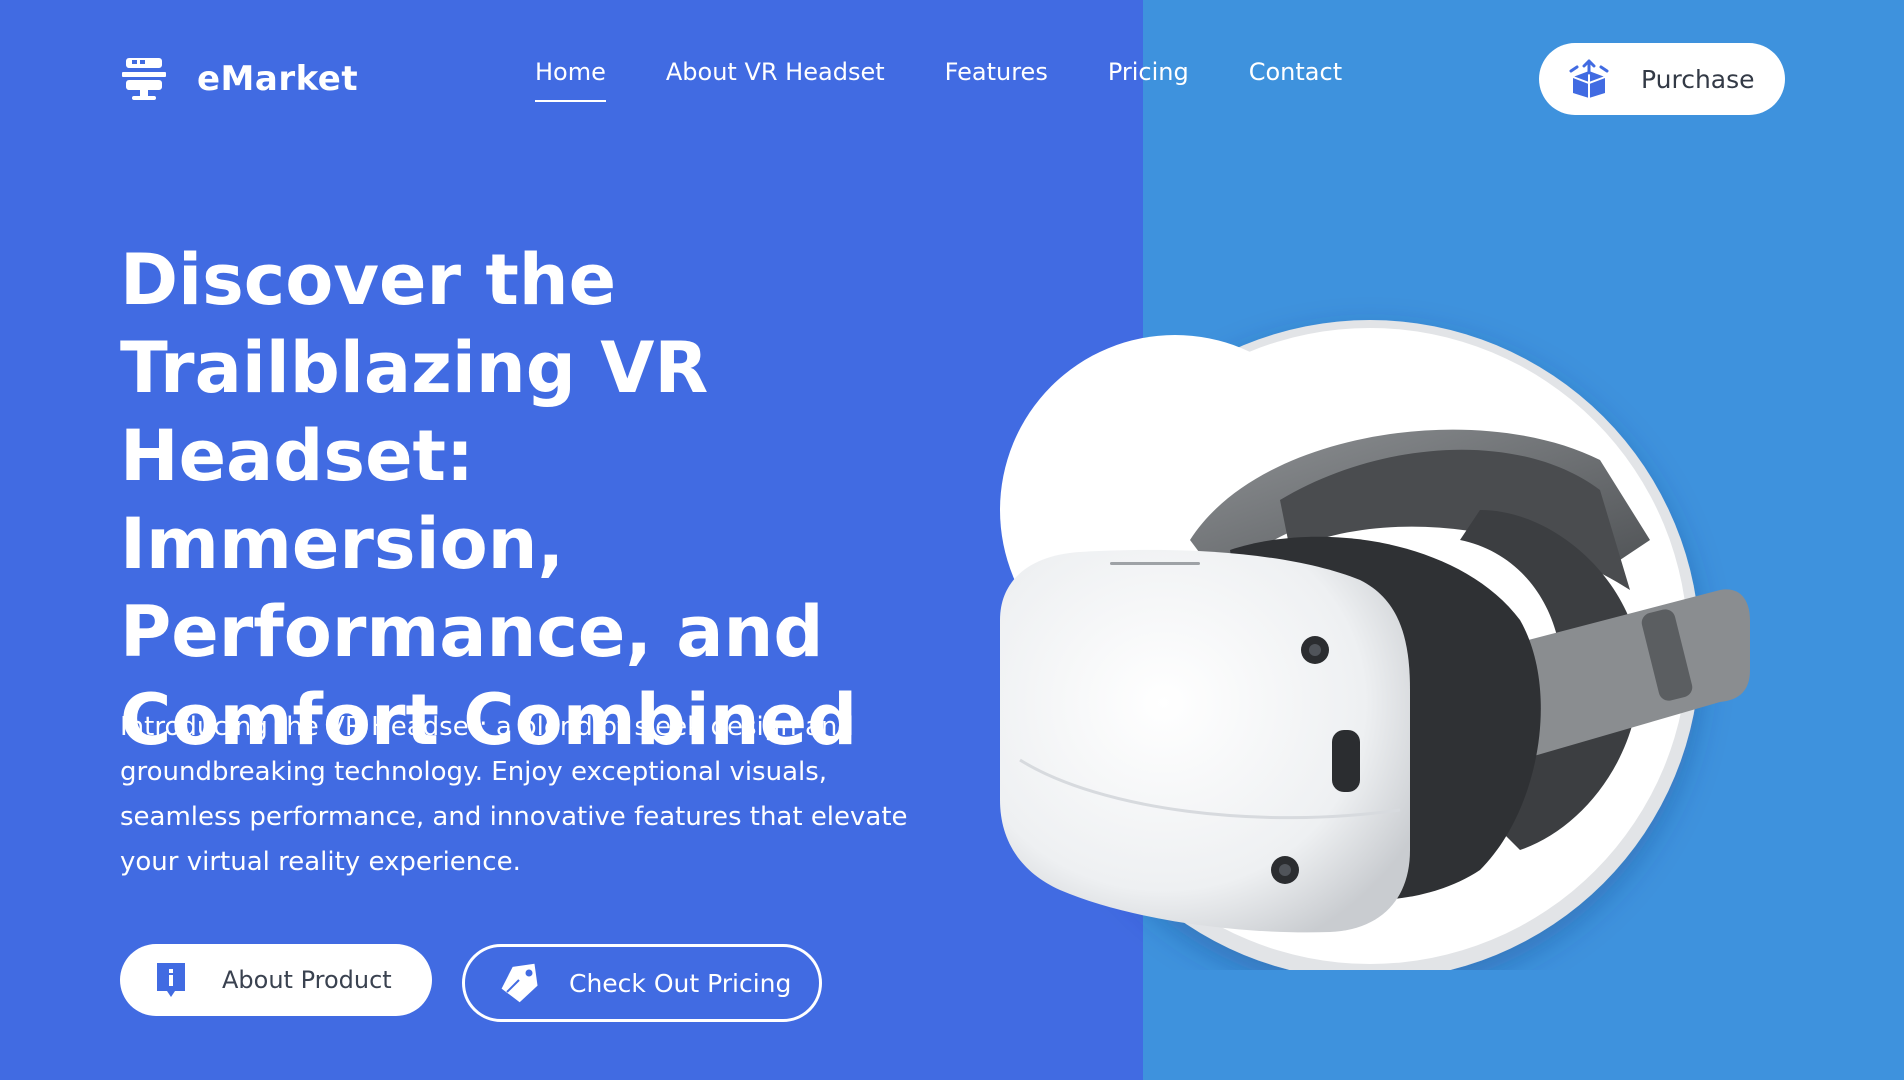 The image size is (1904, 1080). I want to click on purchase-button: Purchase, so click(1662, 79).